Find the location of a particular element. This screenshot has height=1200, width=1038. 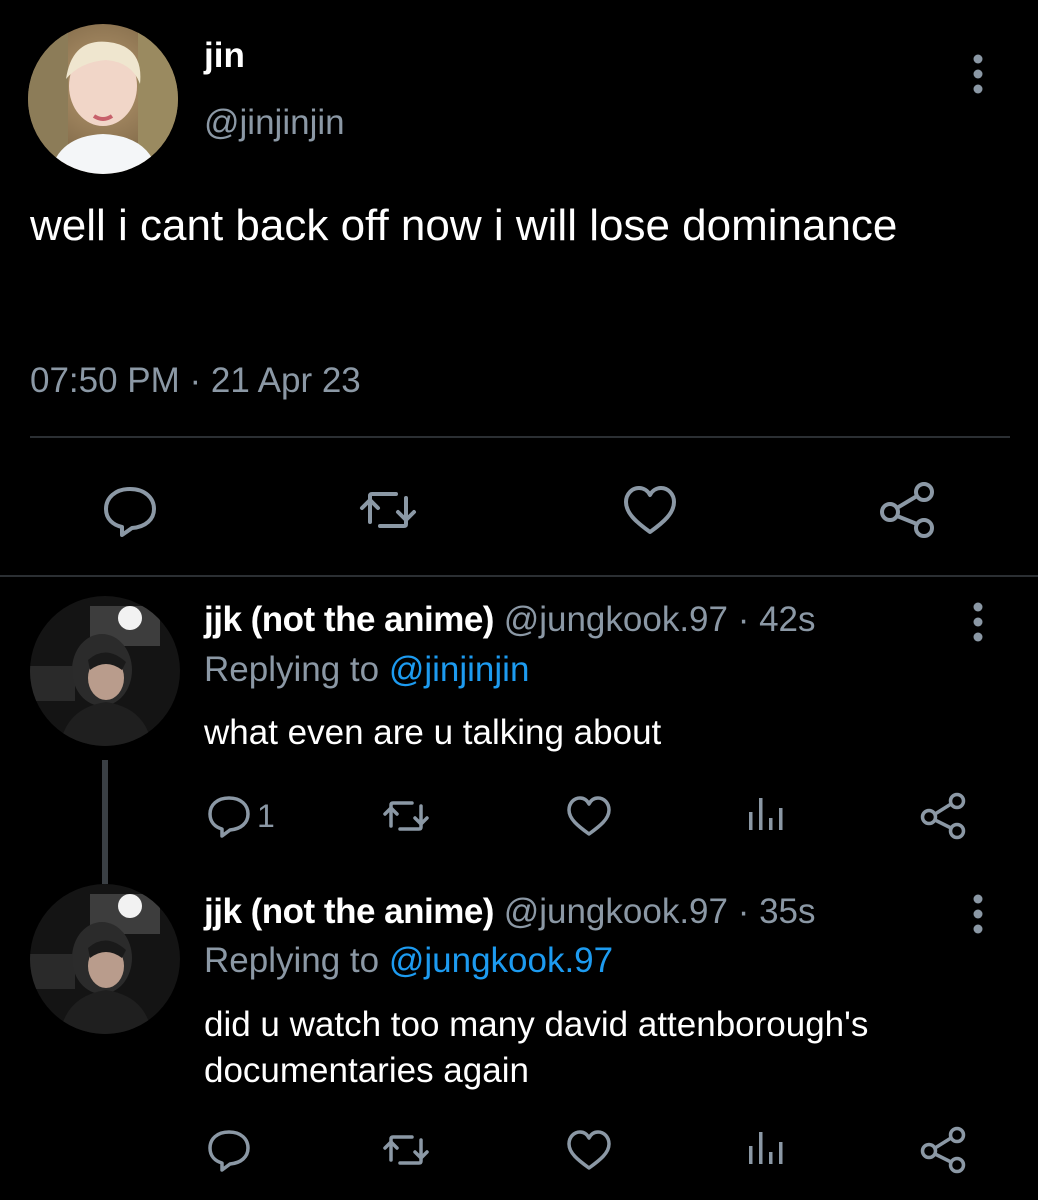

author-handle-time: @jungkook.97 · 42s is located at coordinates (655, 619).